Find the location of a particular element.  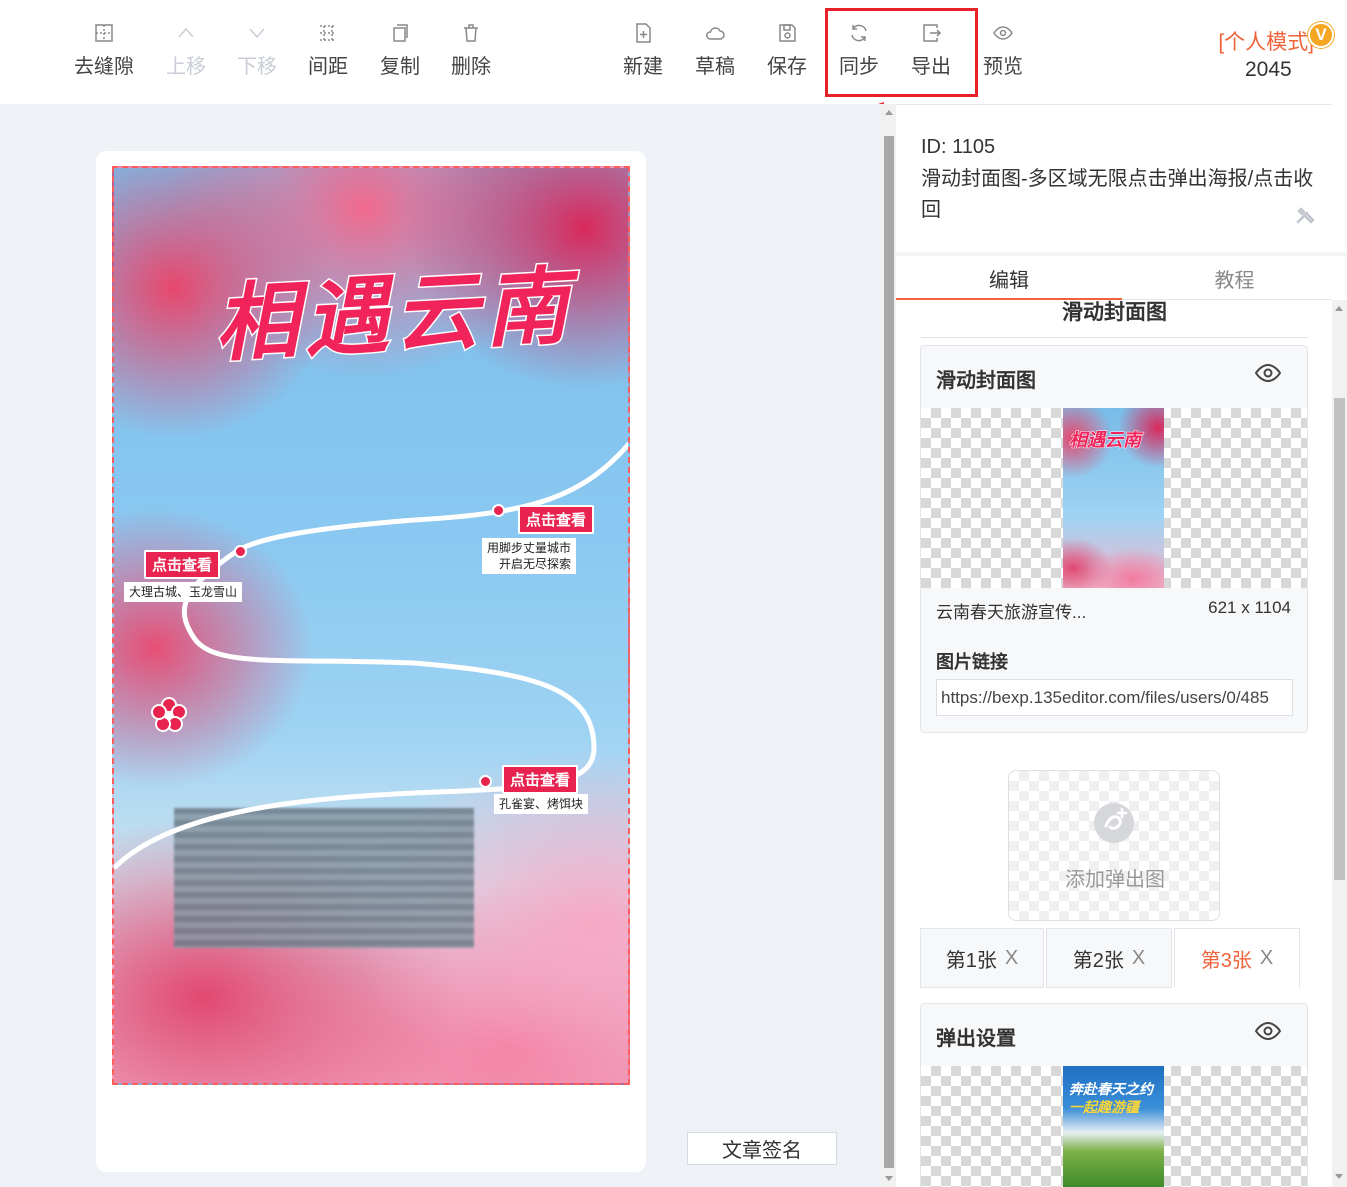

article-signature-button: 文章签名 is located at coordinates (762, 1148).